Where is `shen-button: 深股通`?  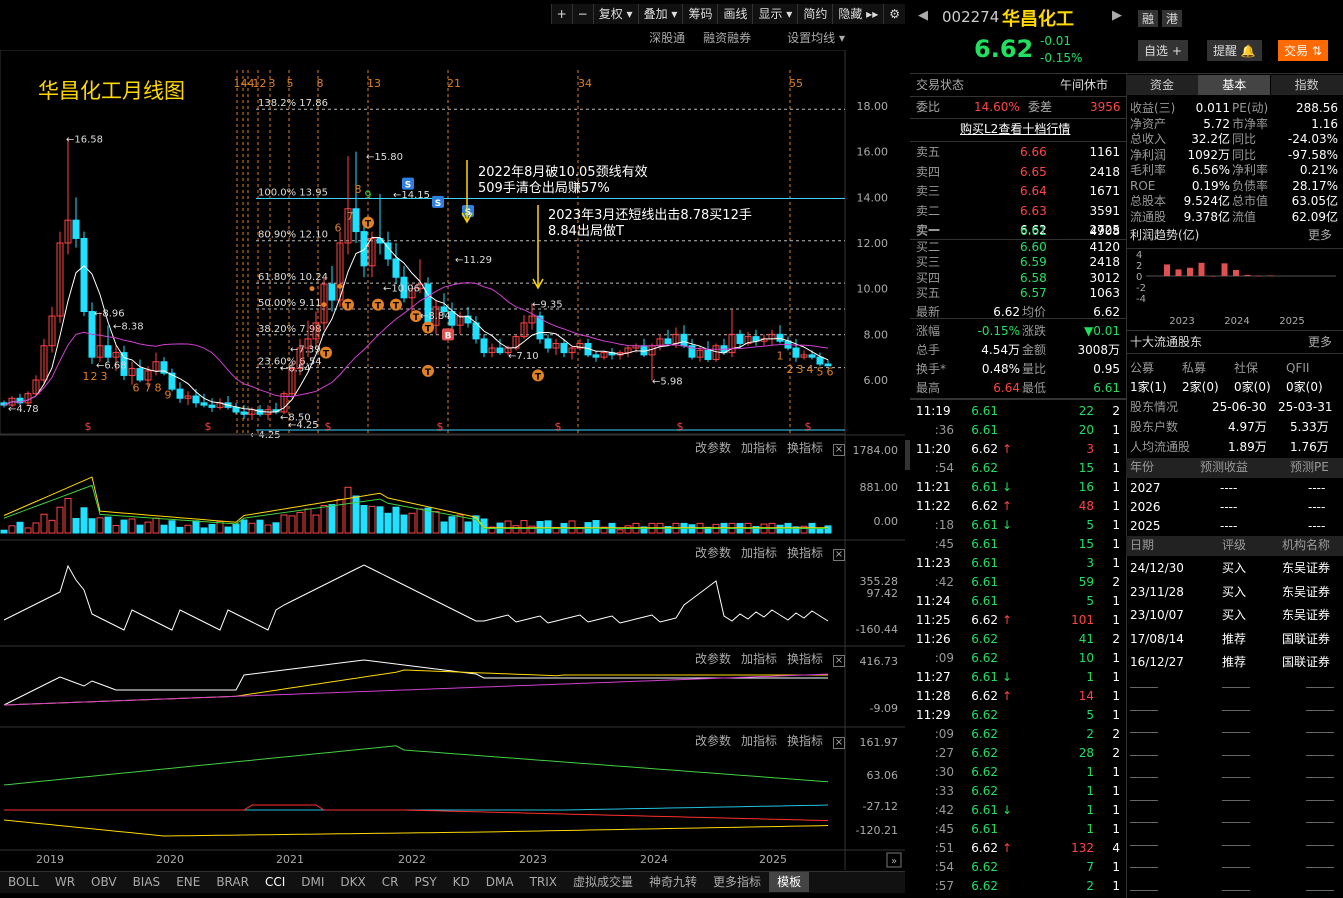 shen-button: 深股通 is located at coordinates (667, 38).